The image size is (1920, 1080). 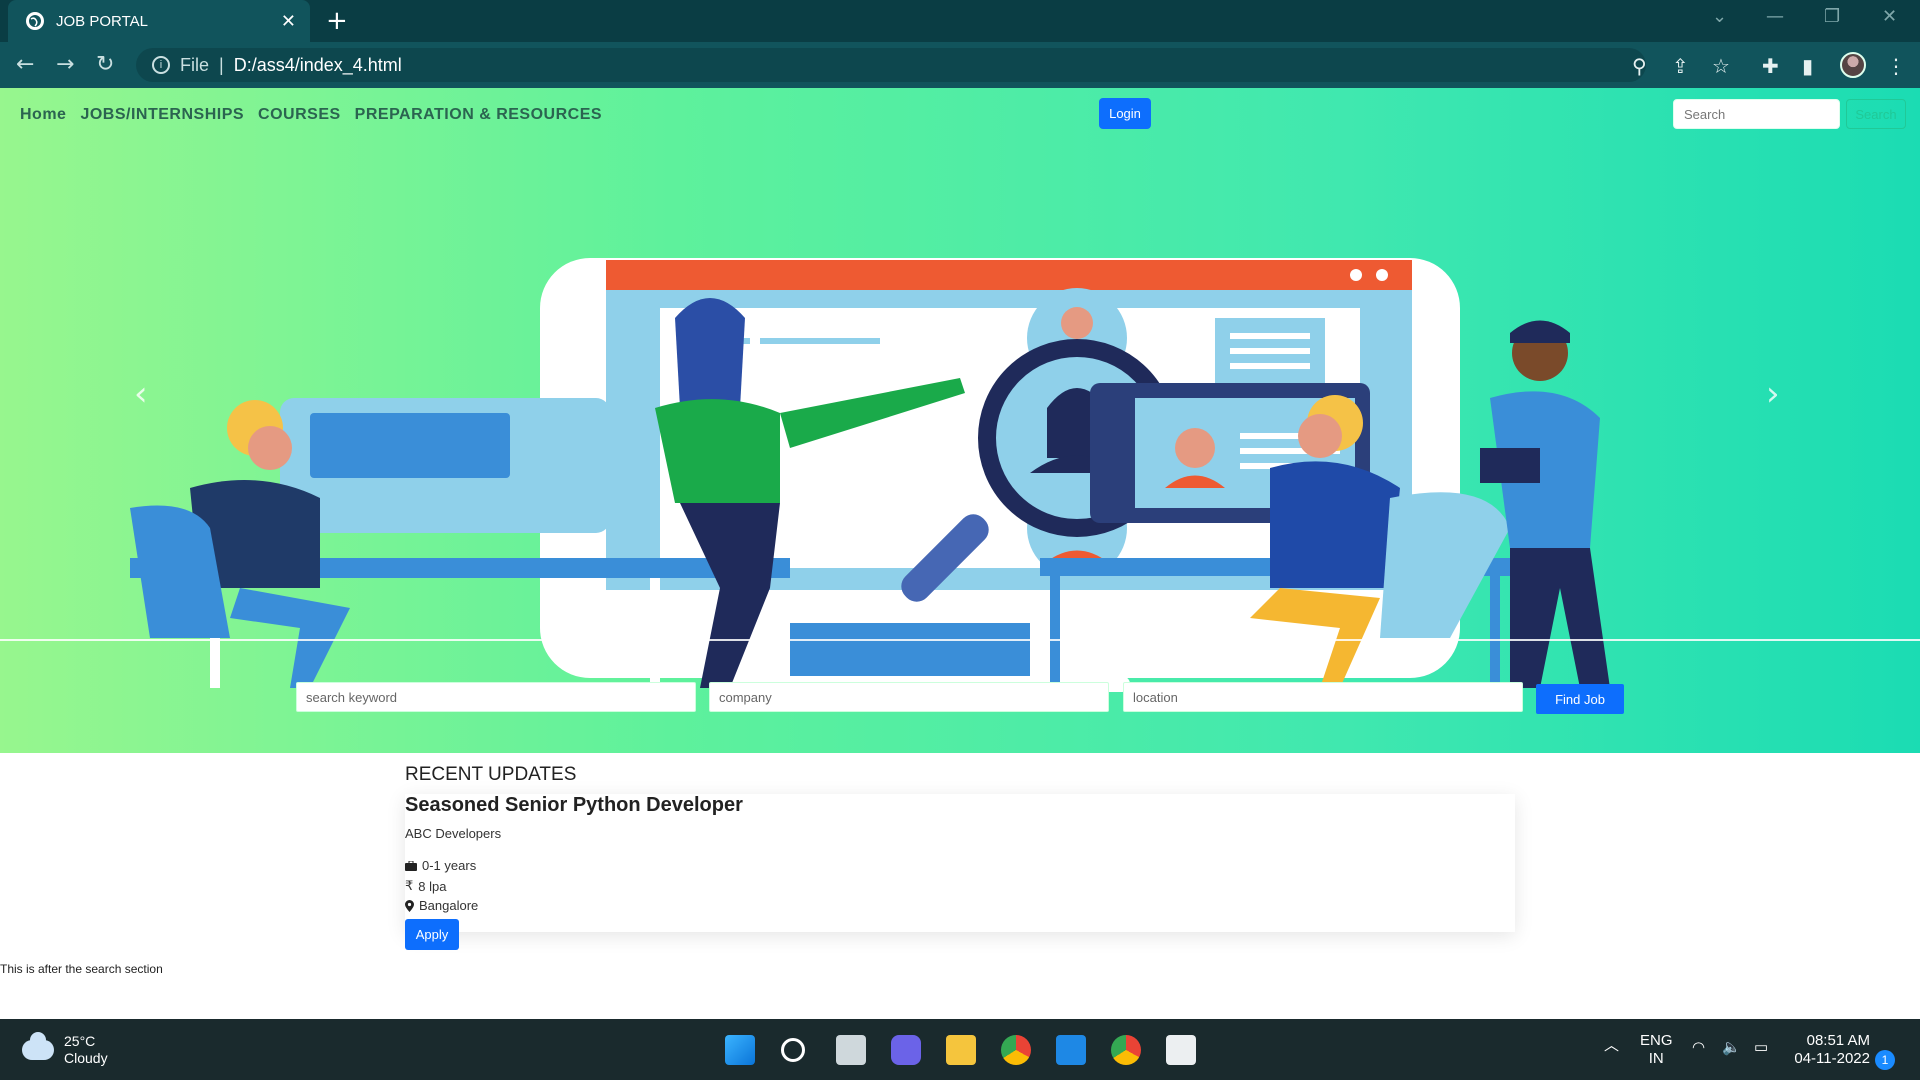 What do you see at coordinates (1181, 1050) in the screenshot?
I see `snipping-tool-icon` at bounding box center [1181, 1050].